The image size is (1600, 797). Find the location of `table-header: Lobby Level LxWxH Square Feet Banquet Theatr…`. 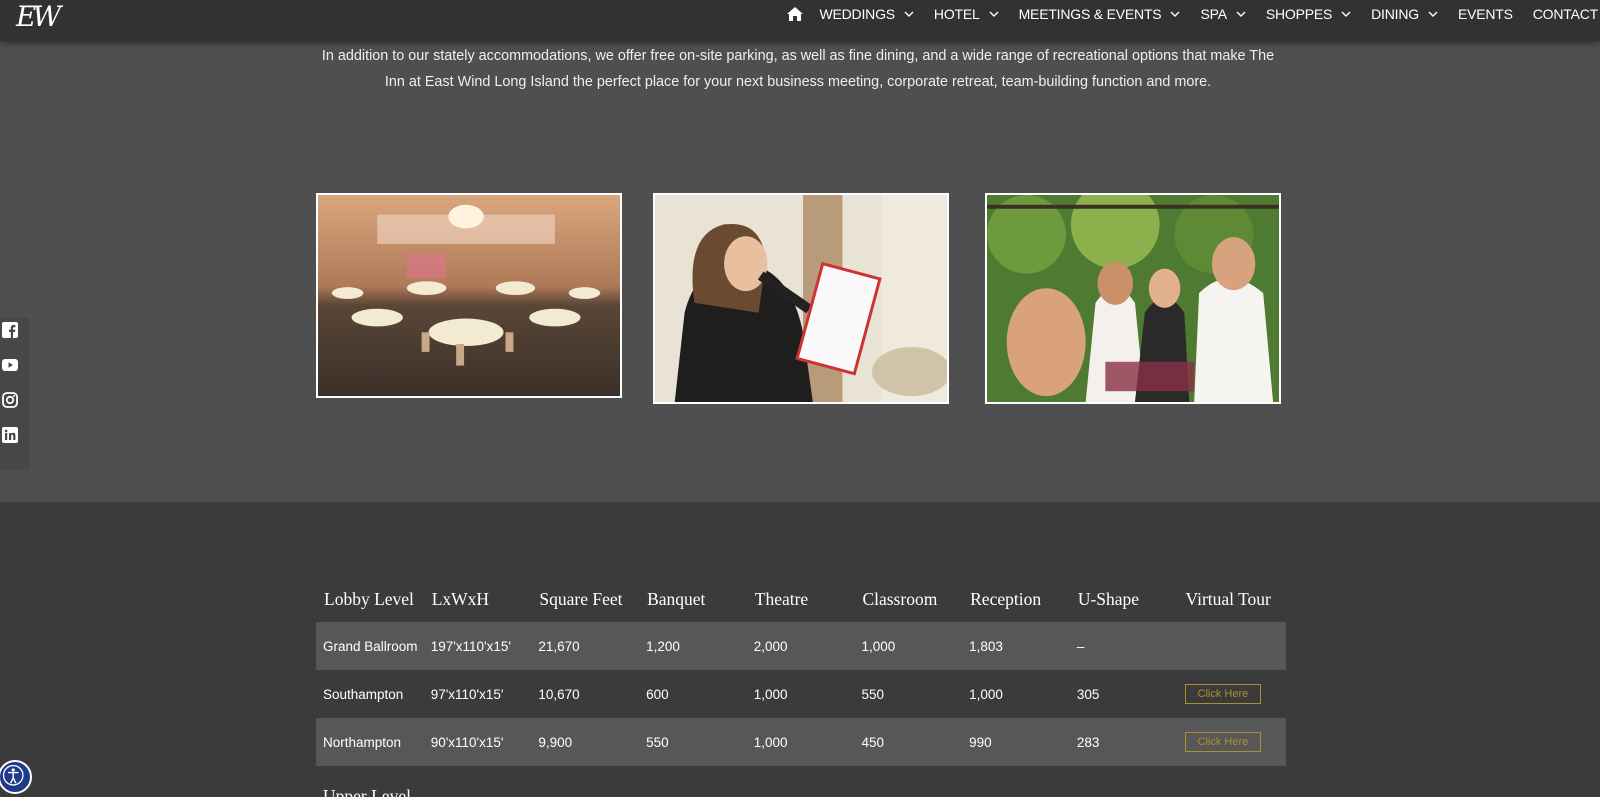

table-header: Lobby Level LxWxH Square Feet Banquet Theatr… is located at coordinates (801, 599).